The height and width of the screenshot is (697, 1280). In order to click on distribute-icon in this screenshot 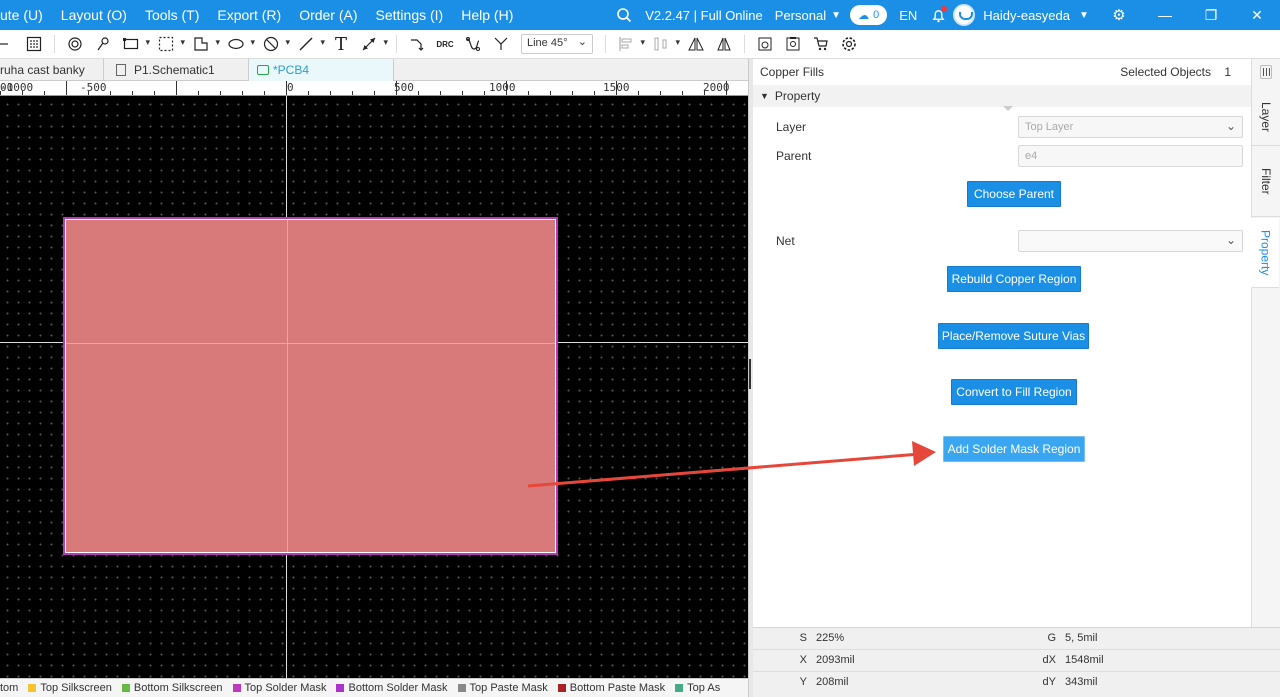, I will do `click(665, 44)`.